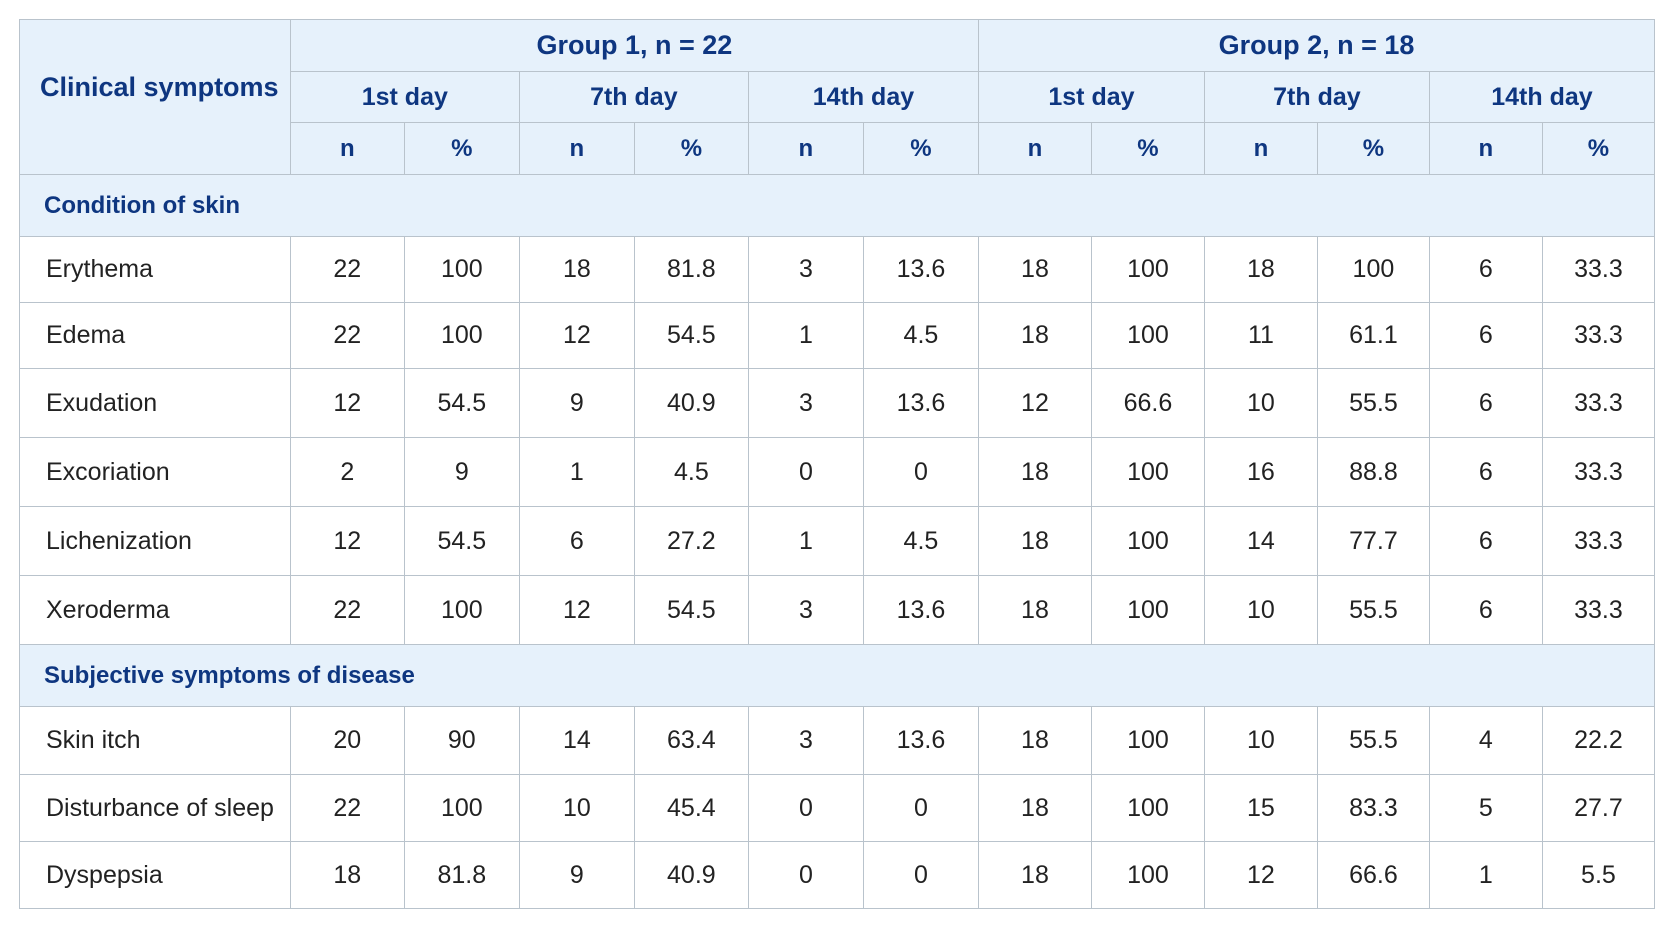 The image size is (1672, 941). Describe the element at coordinates (805, 875) in the screenshot. I see `cell-n: 0` at that location.